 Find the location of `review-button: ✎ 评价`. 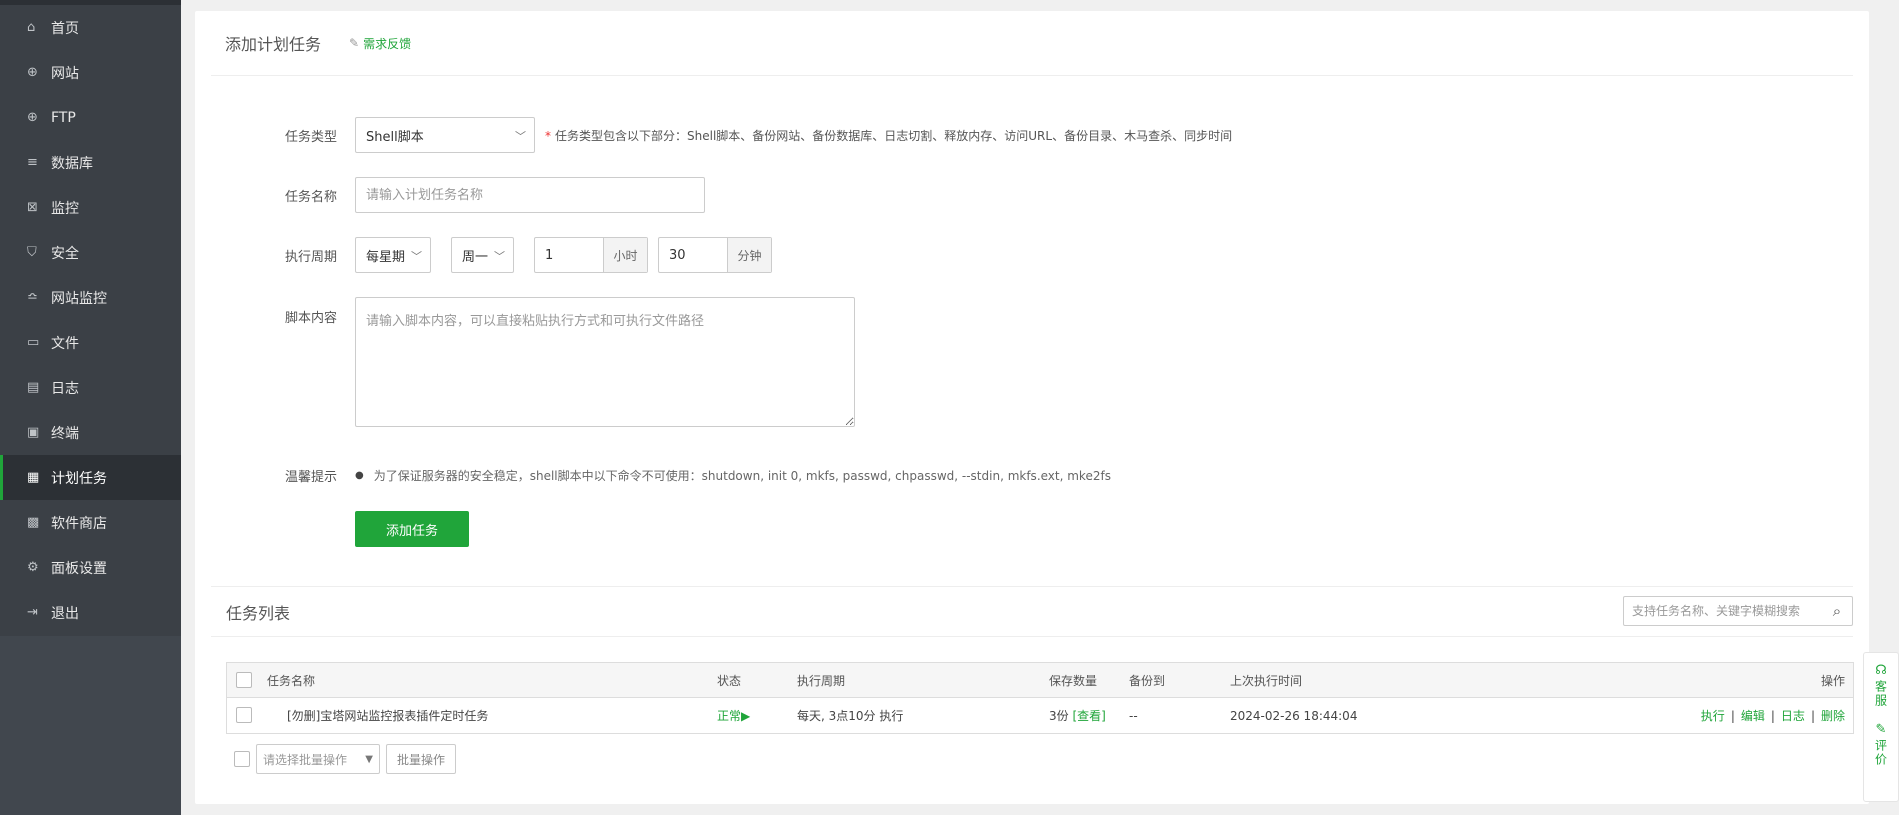

review-button: ✎ 评价 is located at coordinates (1881, 744).